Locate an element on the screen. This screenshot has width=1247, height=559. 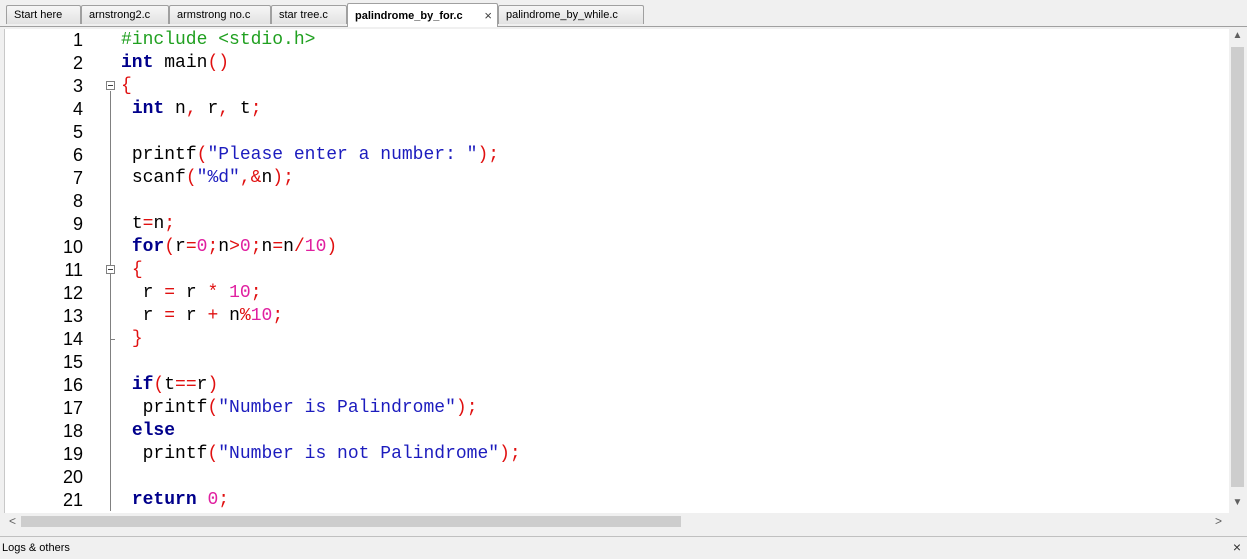
tab-palindrome-by-for: palindrome_by_for.c × is located at coordinates (422, 15).